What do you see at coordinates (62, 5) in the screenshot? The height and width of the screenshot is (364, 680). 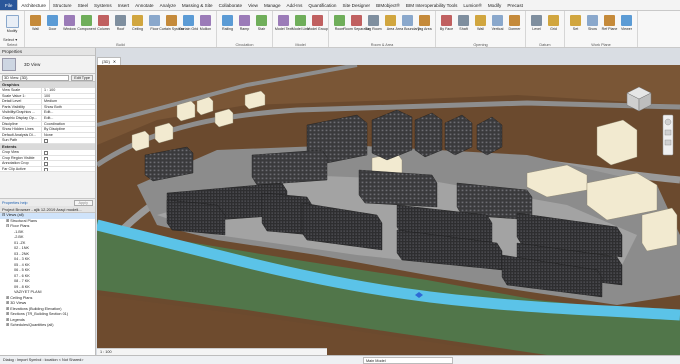 I see `ribbon-tab-structure: Structure` at bounding box center [62, 5].